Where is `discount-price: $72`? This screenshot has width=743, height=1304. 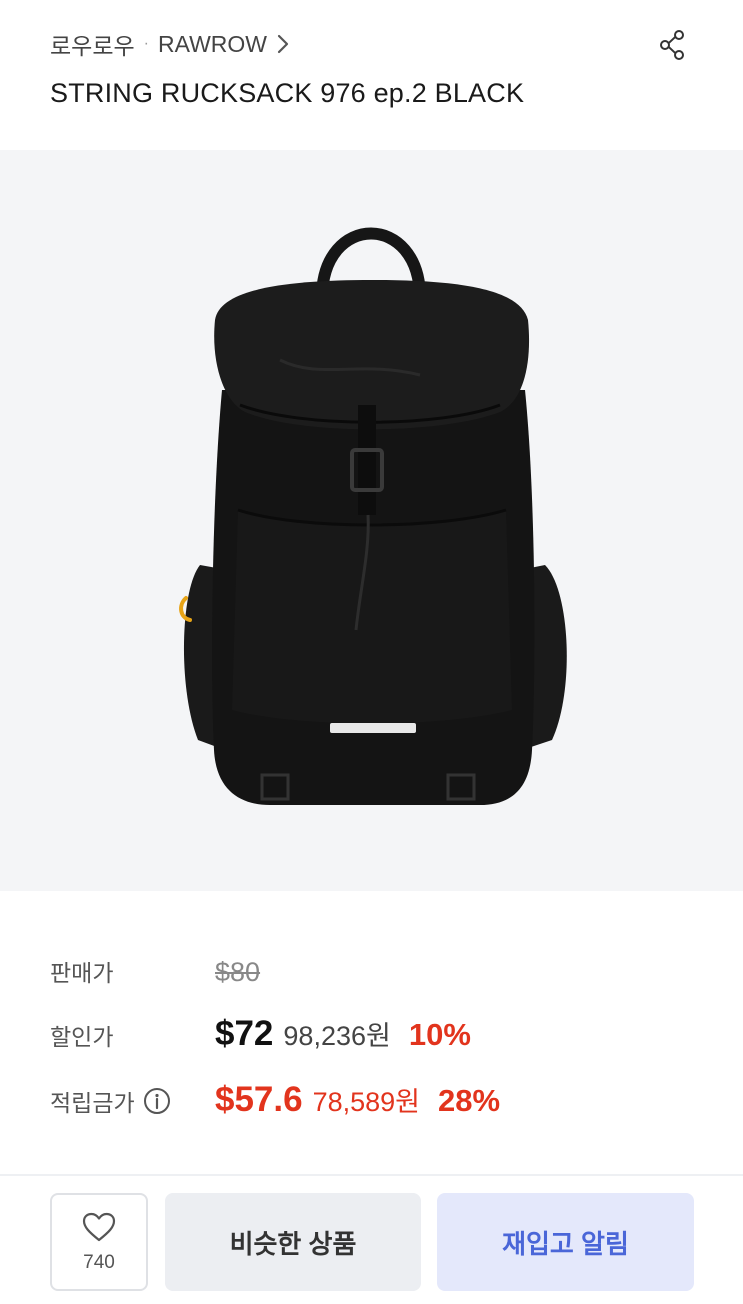 discount-price: $72 is located at coordinates (244, 1033).